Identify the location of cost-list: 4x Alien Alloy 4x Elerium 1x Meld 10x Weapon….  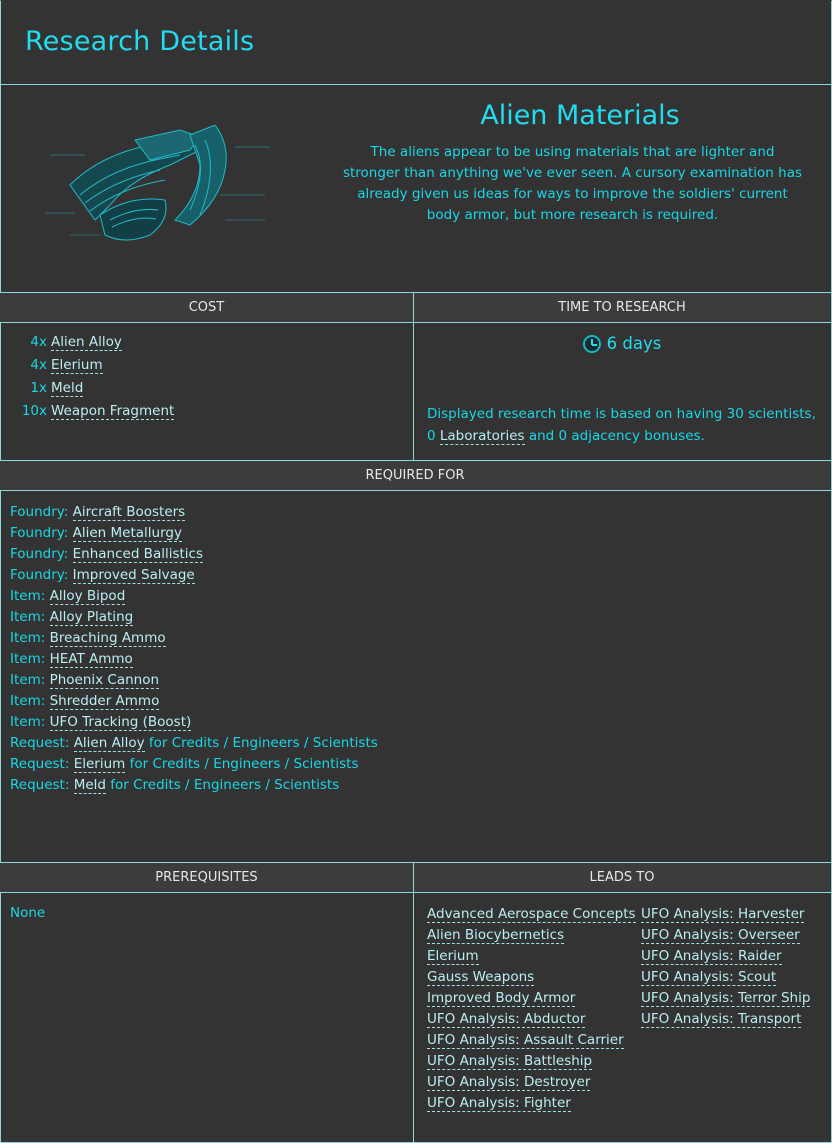
(92, 380).